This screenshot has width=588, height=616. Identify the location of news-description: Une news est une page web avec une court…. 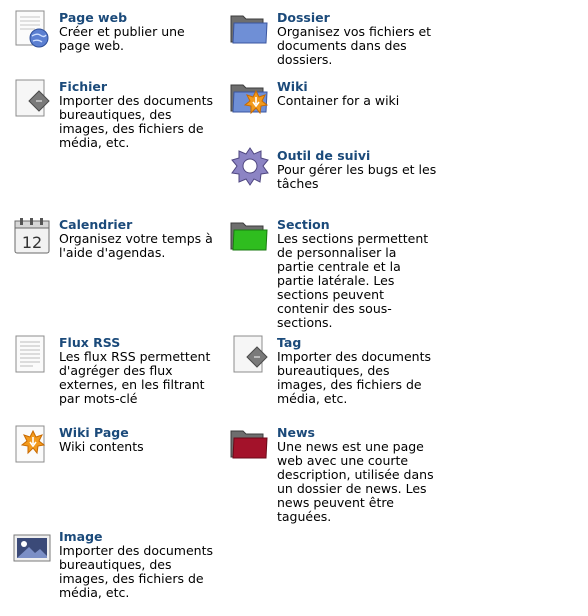
(355, 481).